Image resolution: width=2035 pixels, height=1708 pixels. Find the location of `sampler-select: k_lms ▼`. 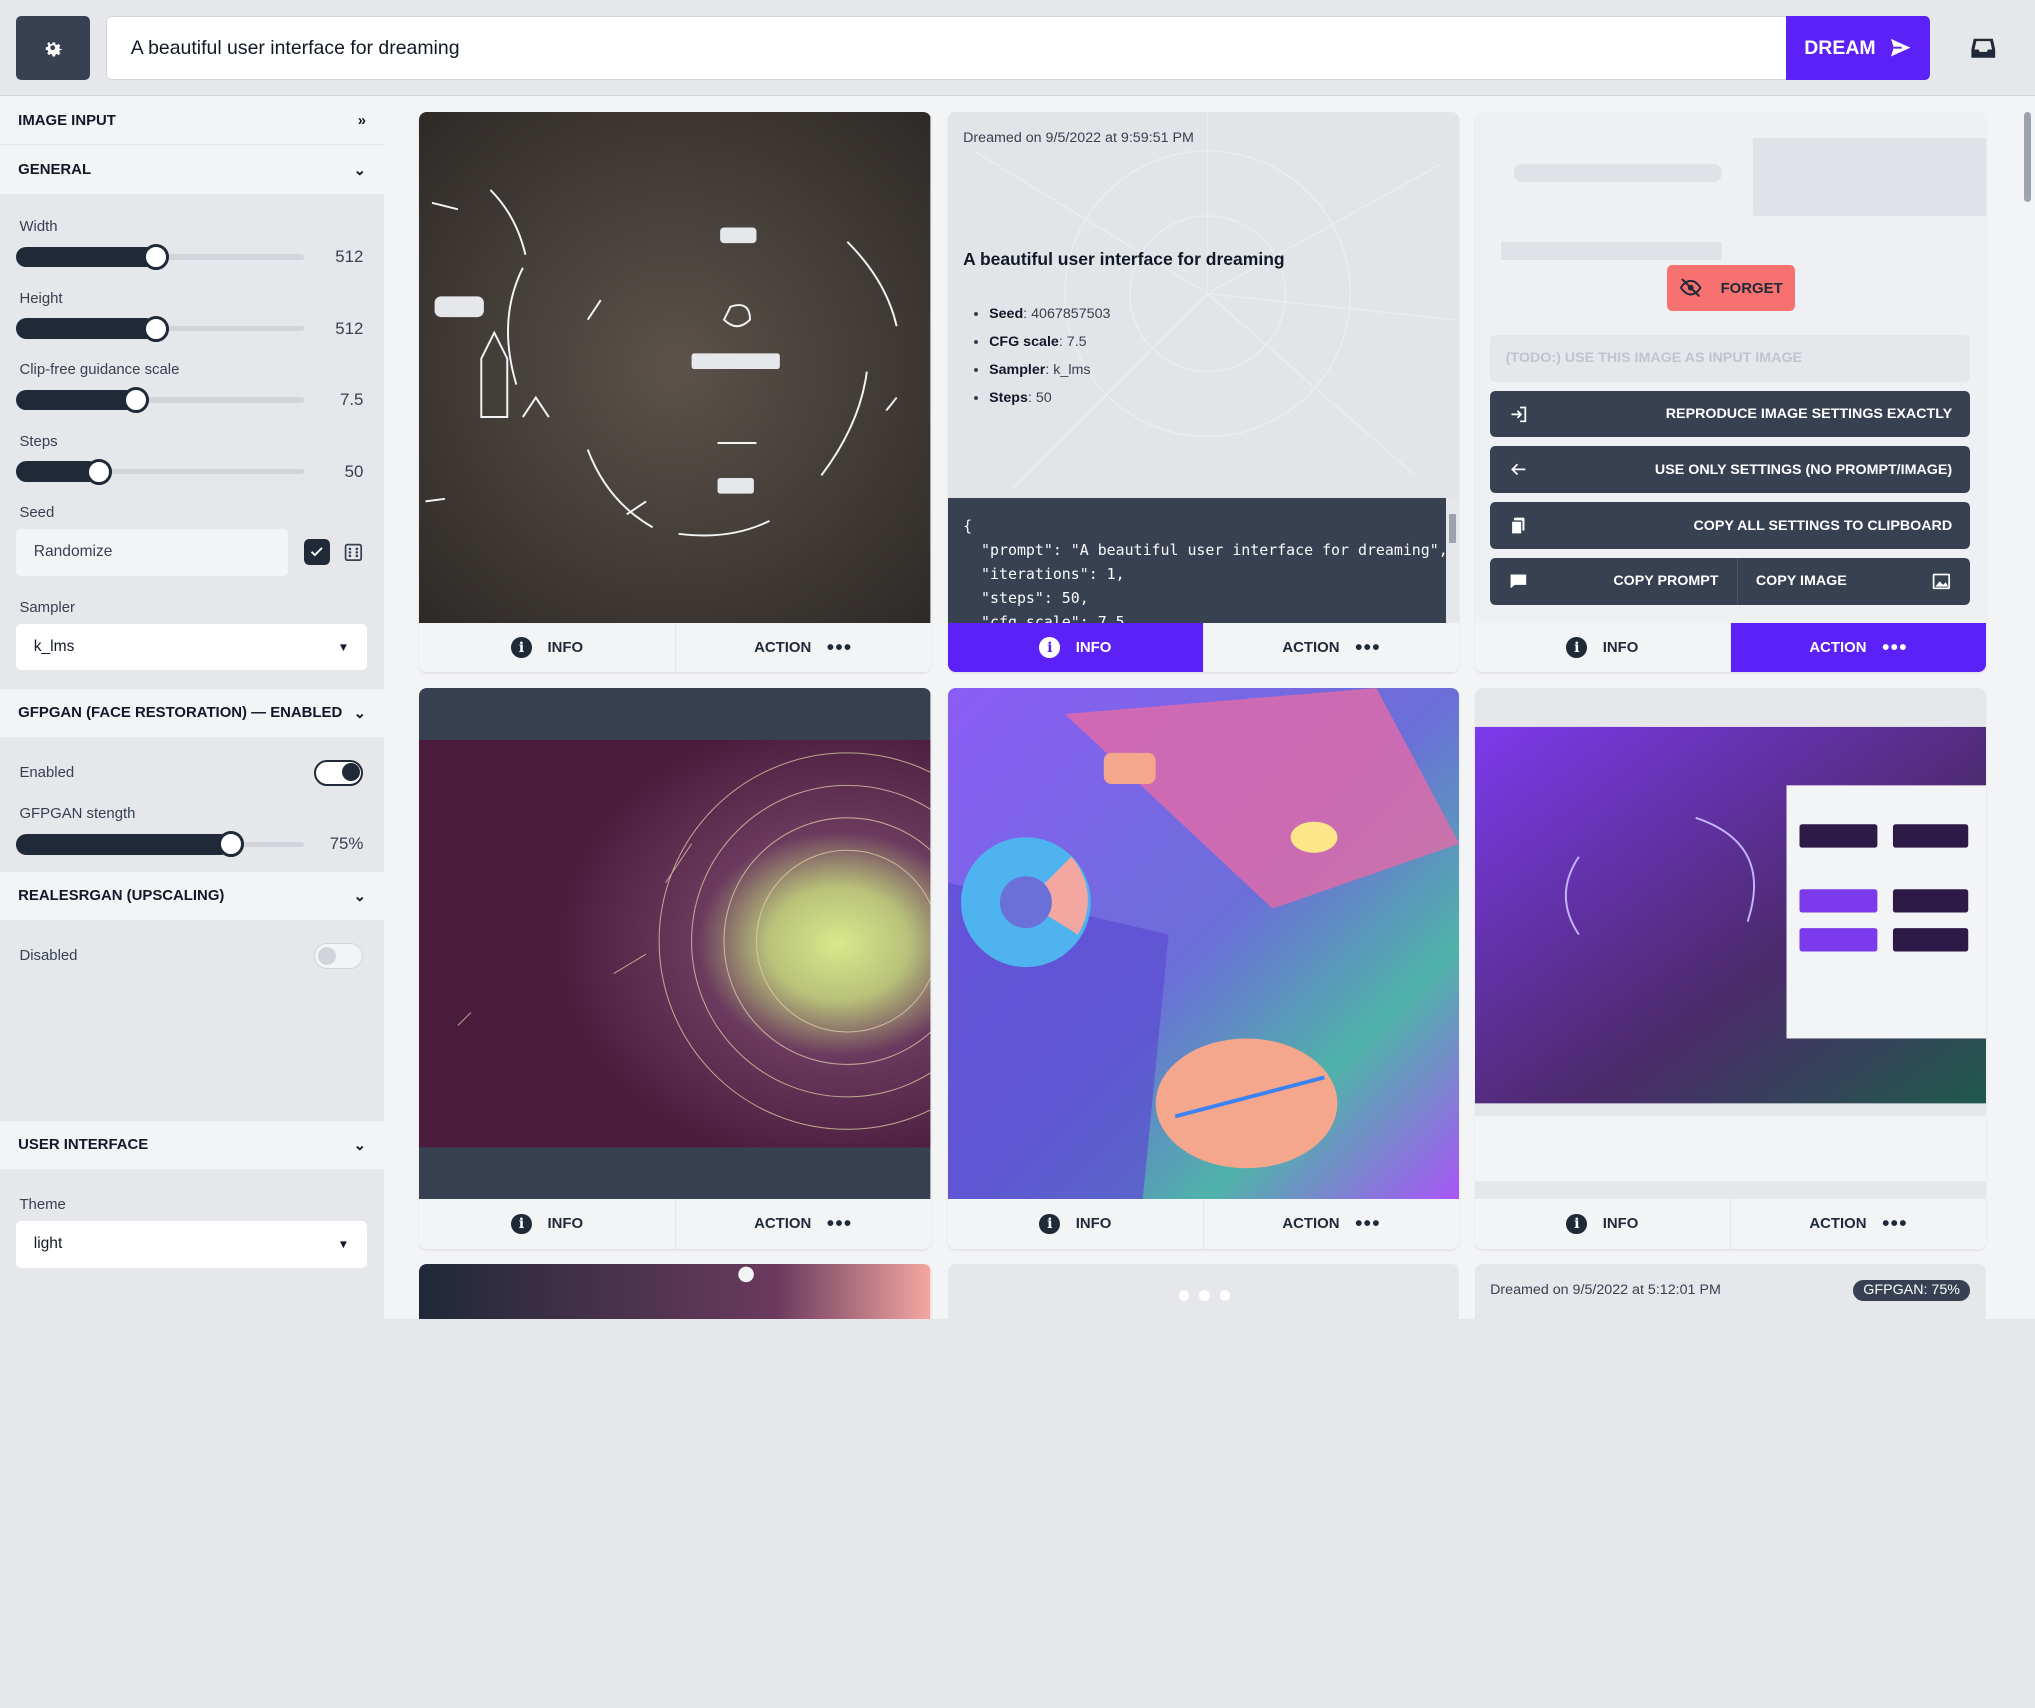

sampler-select: k_lms ▼ is located at coordinates (191, 647).